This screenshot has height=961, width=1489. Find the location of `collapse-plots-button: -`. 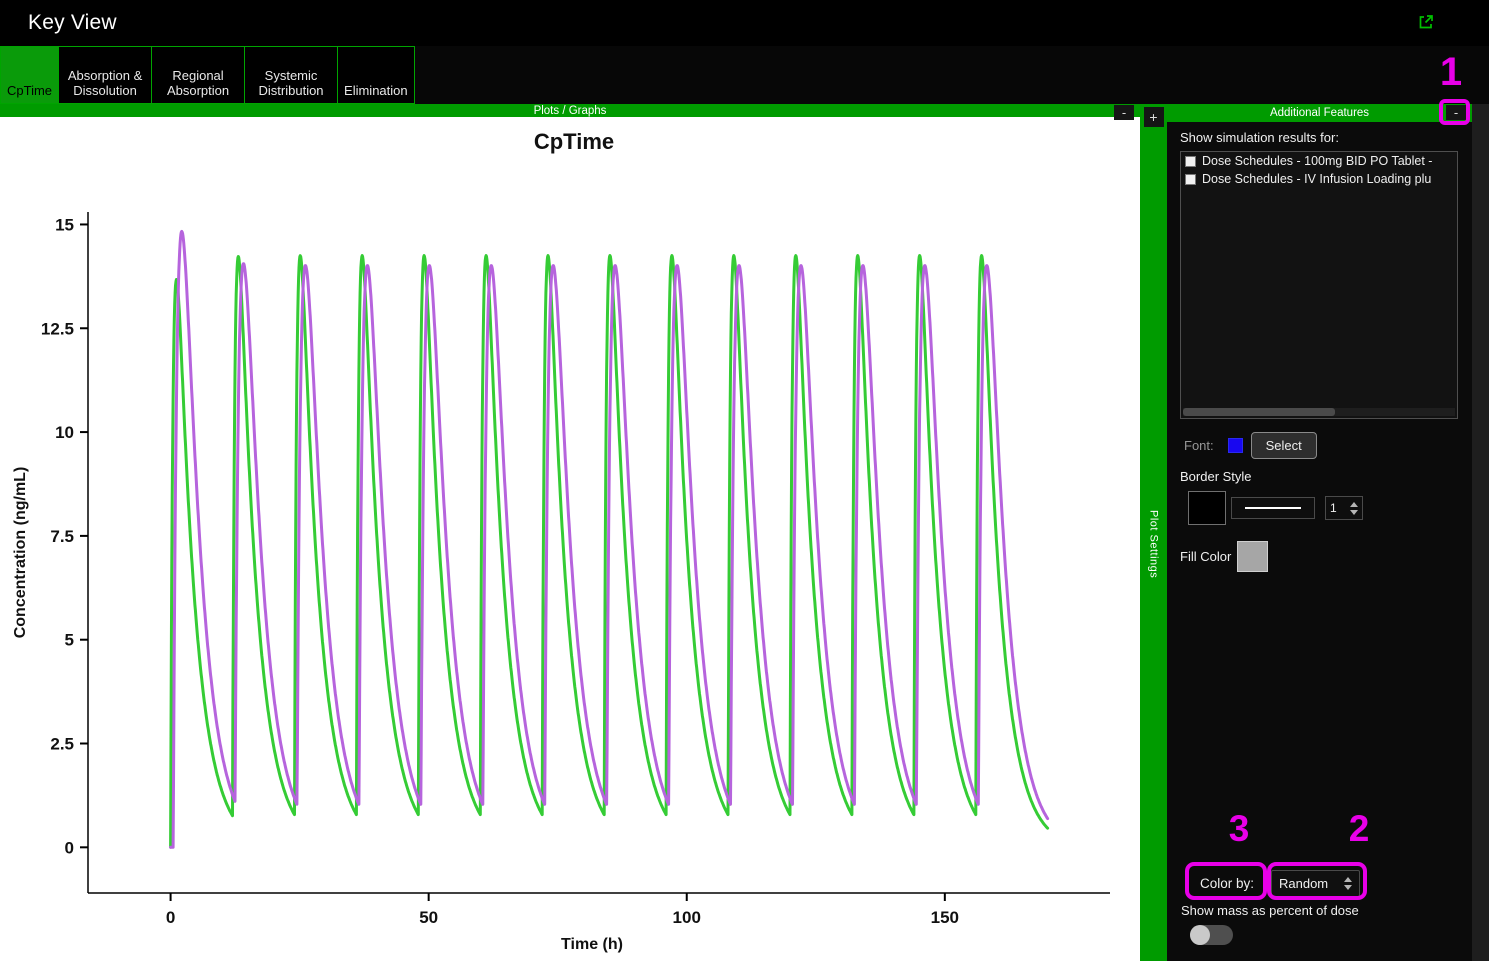

collapse-plots-button: - is located at coordinates (1124, 112).